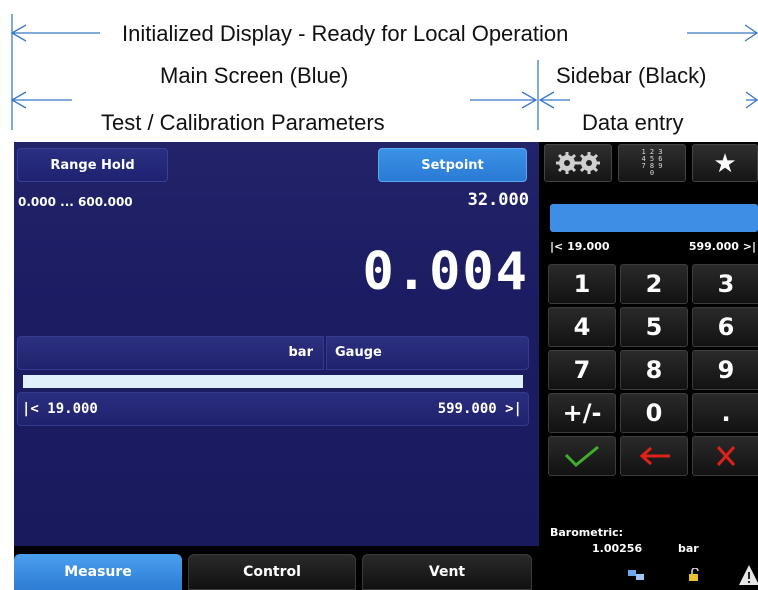  I want to click on pressure-reading: 0.004, so click(445, 272).